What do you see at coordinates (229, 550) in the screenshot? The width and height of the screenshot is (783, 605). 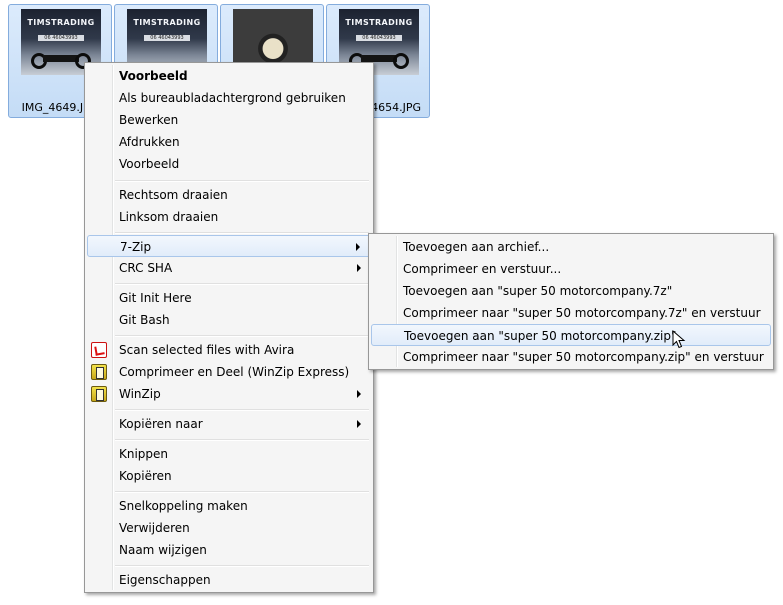 I see `menu-item-naam-wijzigen: Naam wijzigen` at bounding box center [229, 550].